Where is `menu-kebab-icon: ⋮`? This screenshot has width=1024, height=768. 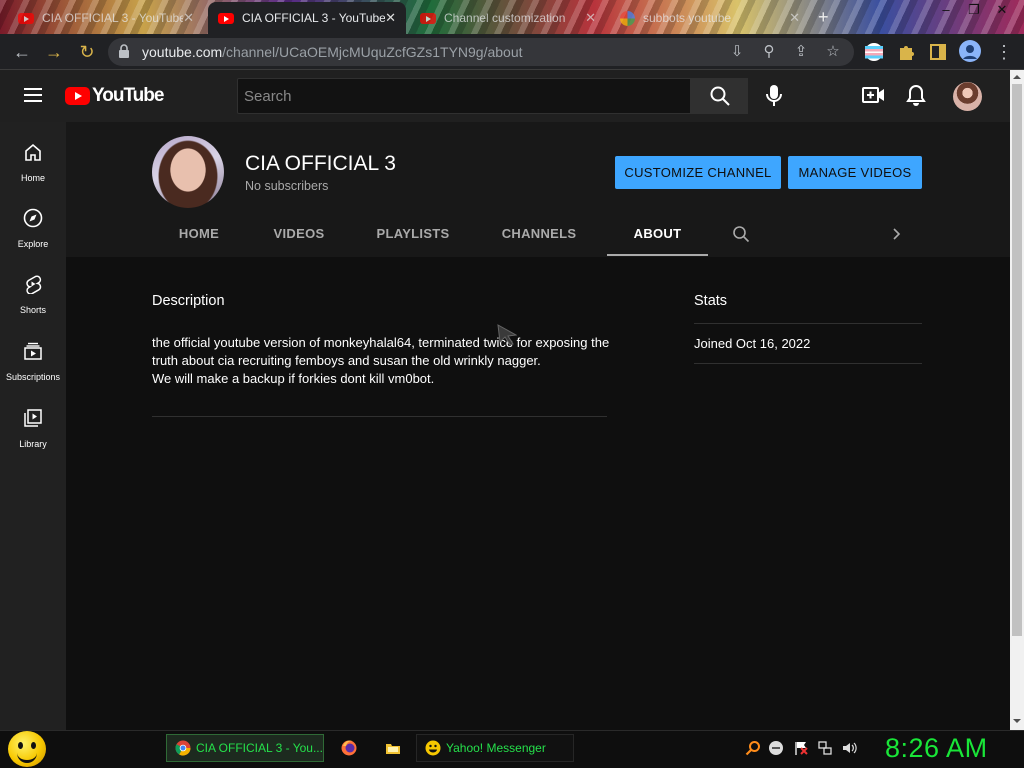 menu-kebab-icon: ⋮ is located at coordinates (1004, 52).